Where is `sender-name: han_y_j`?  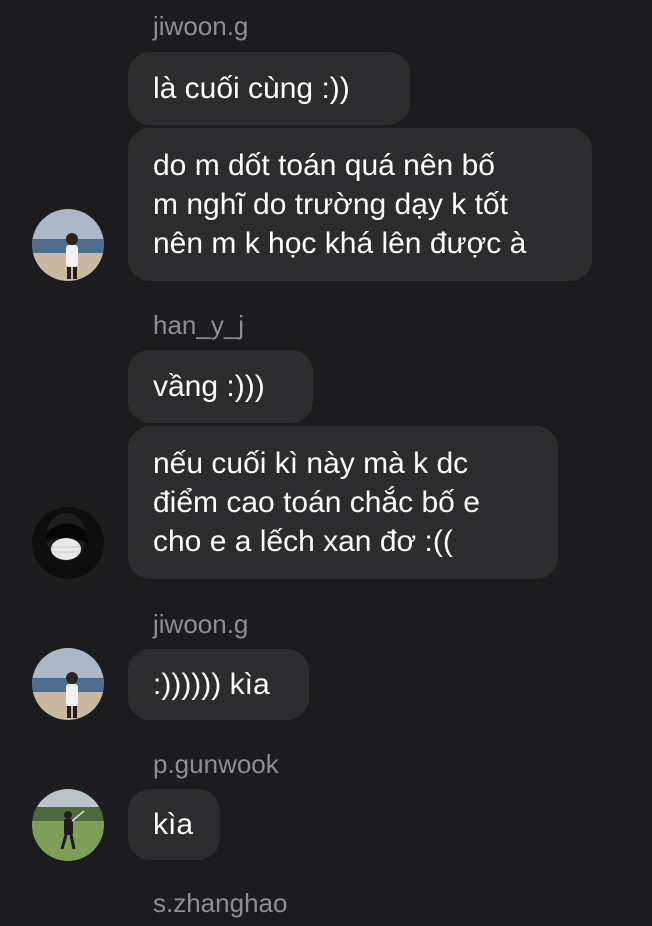
sender-name: han_y_j is located at coordinates (199, 325).